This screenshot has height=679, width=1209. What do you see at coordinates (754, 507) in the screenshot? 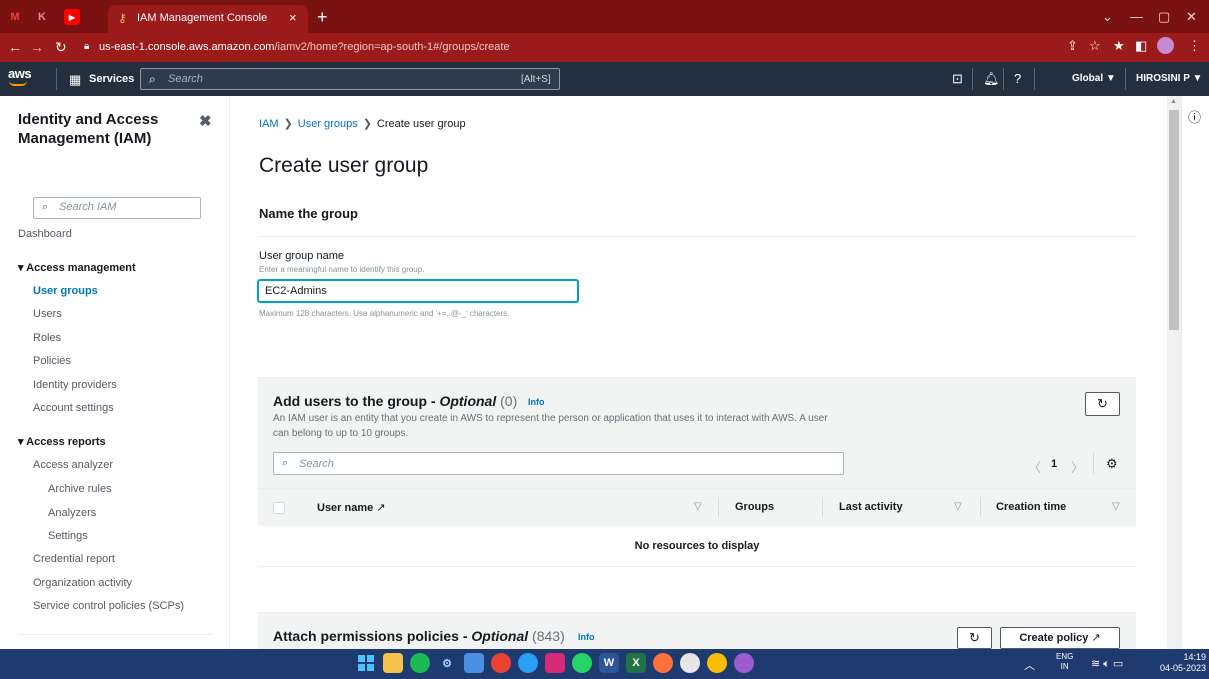
I see `column-groups: Groups` at bounding box center [754, 507].